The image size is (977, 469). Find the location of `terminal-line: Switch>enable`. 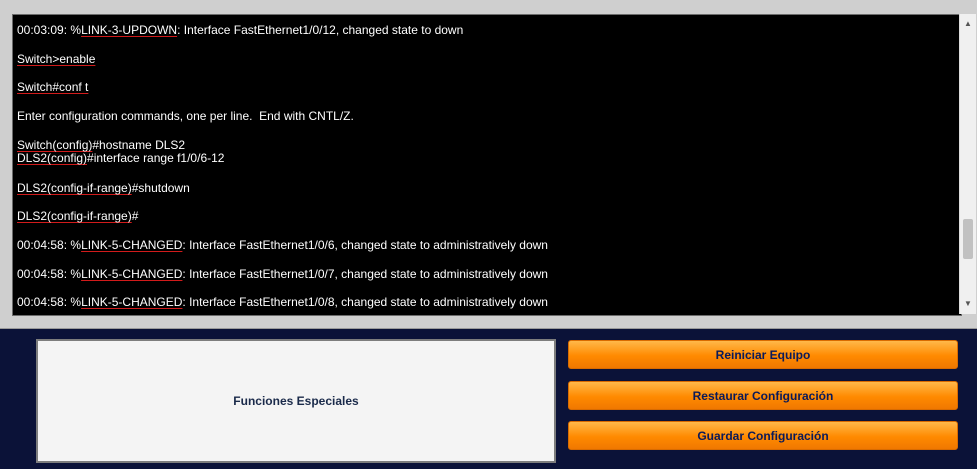

terminal-line: Switch>enable is located at coordinates (56, 59).